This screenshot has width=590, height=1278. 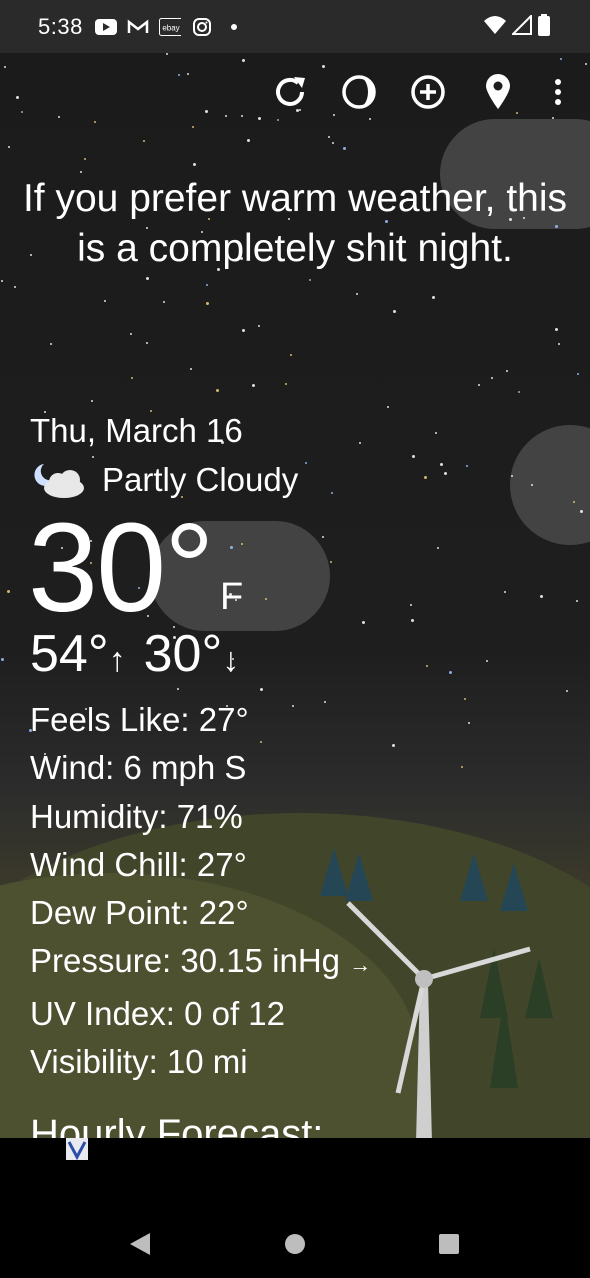 I want to click on partly-cloudy-night-icon, so click(x=59, y=480).